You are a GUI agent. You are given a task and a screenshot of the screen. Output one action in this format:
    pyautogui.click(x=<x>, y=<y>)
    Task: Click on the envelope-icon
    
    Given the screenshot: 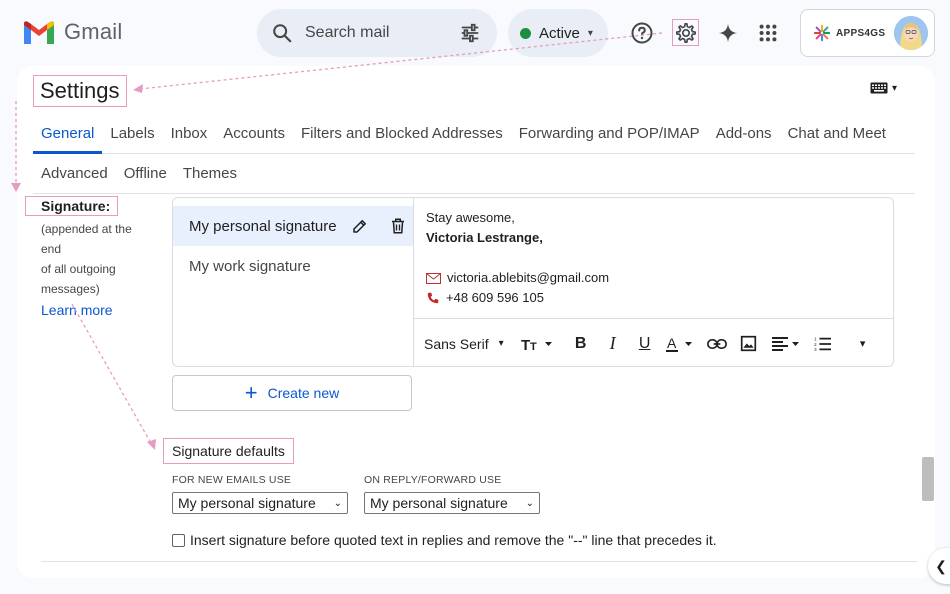 What is the action you would take?
    pyautogui.click(x=433, y=278)
    